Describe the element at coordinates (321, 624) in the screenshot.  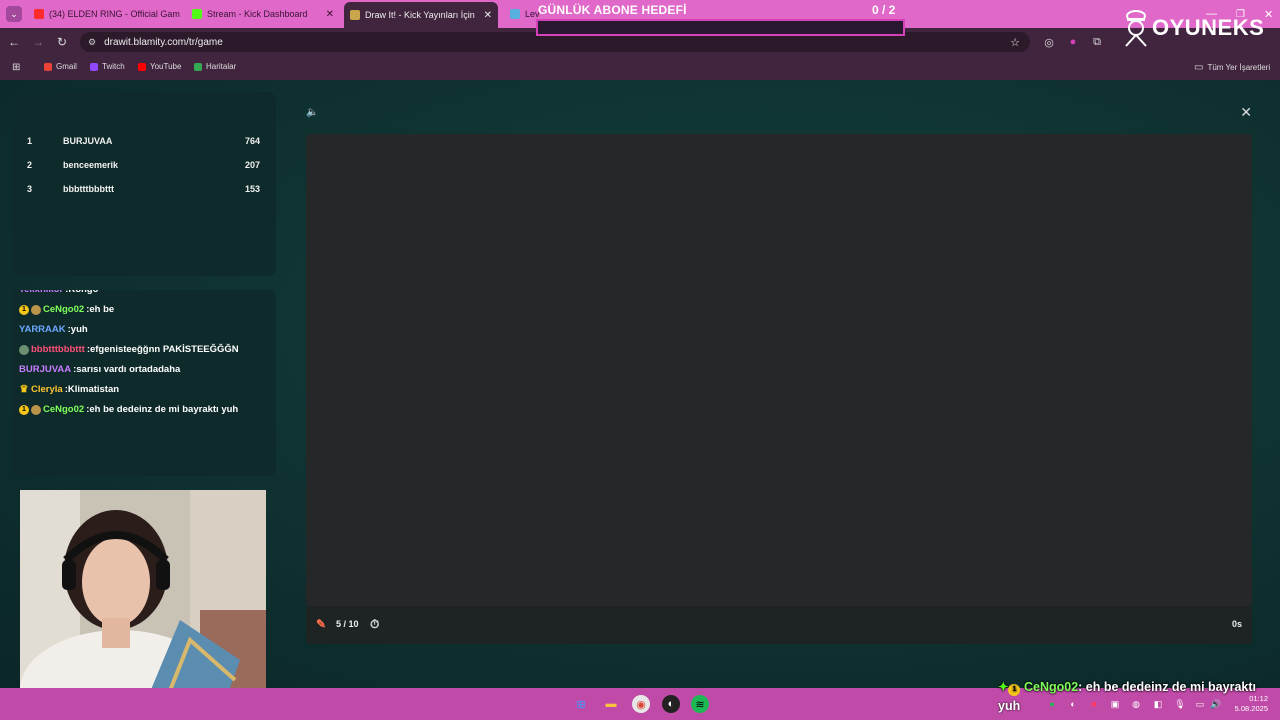
I see `pencil-icon: ✎` at that location.